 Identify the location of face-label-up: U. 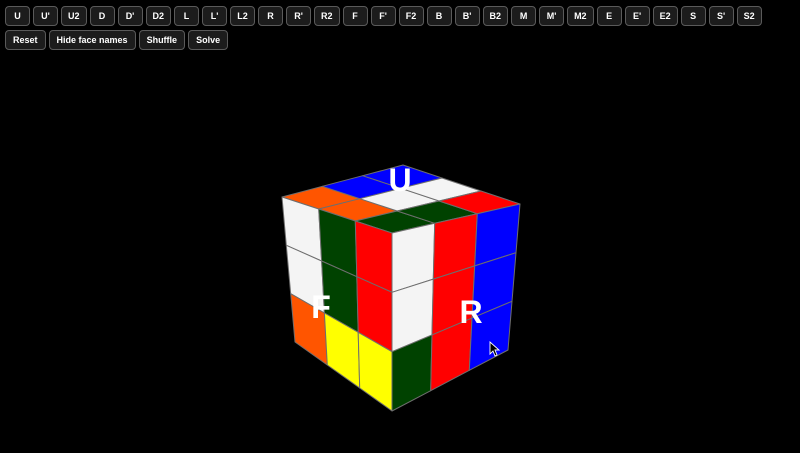
(399, 180).